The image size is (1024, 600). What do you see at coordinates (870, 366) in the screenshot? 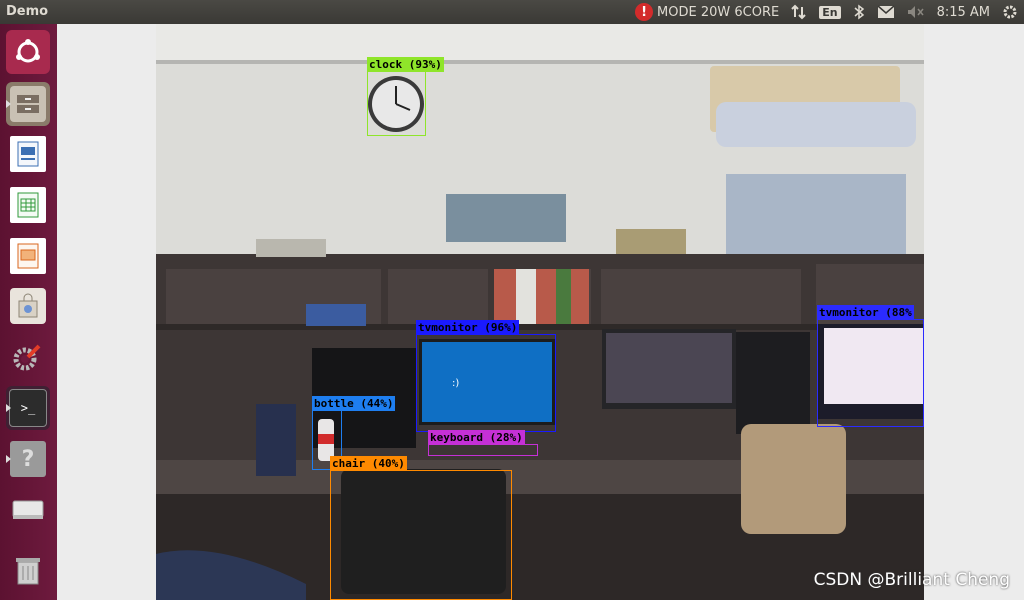
I see `detection-tvmonitor-2: tvmonitor (88%` at bounding box center [870, 366].